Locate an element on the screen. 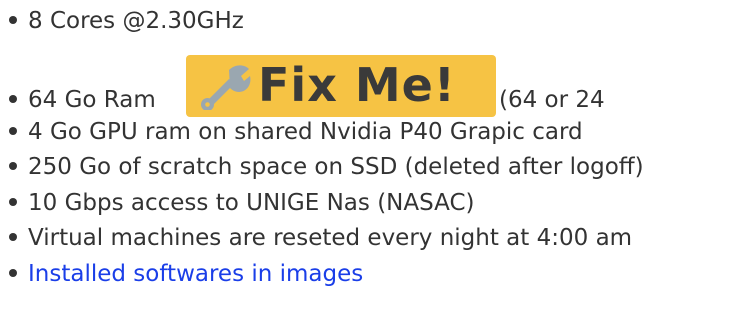  installed-software-link: Installed softwares in images is located at coordinates (195, 274).